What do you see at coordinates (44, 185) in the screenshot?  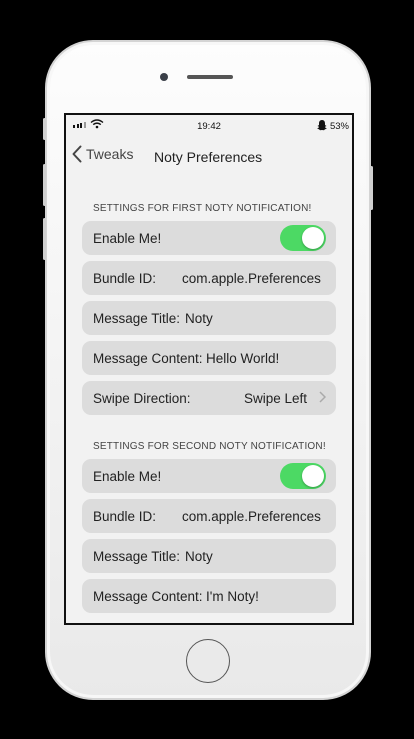 I see `volume-up-button` at bounding box center [44, 185].